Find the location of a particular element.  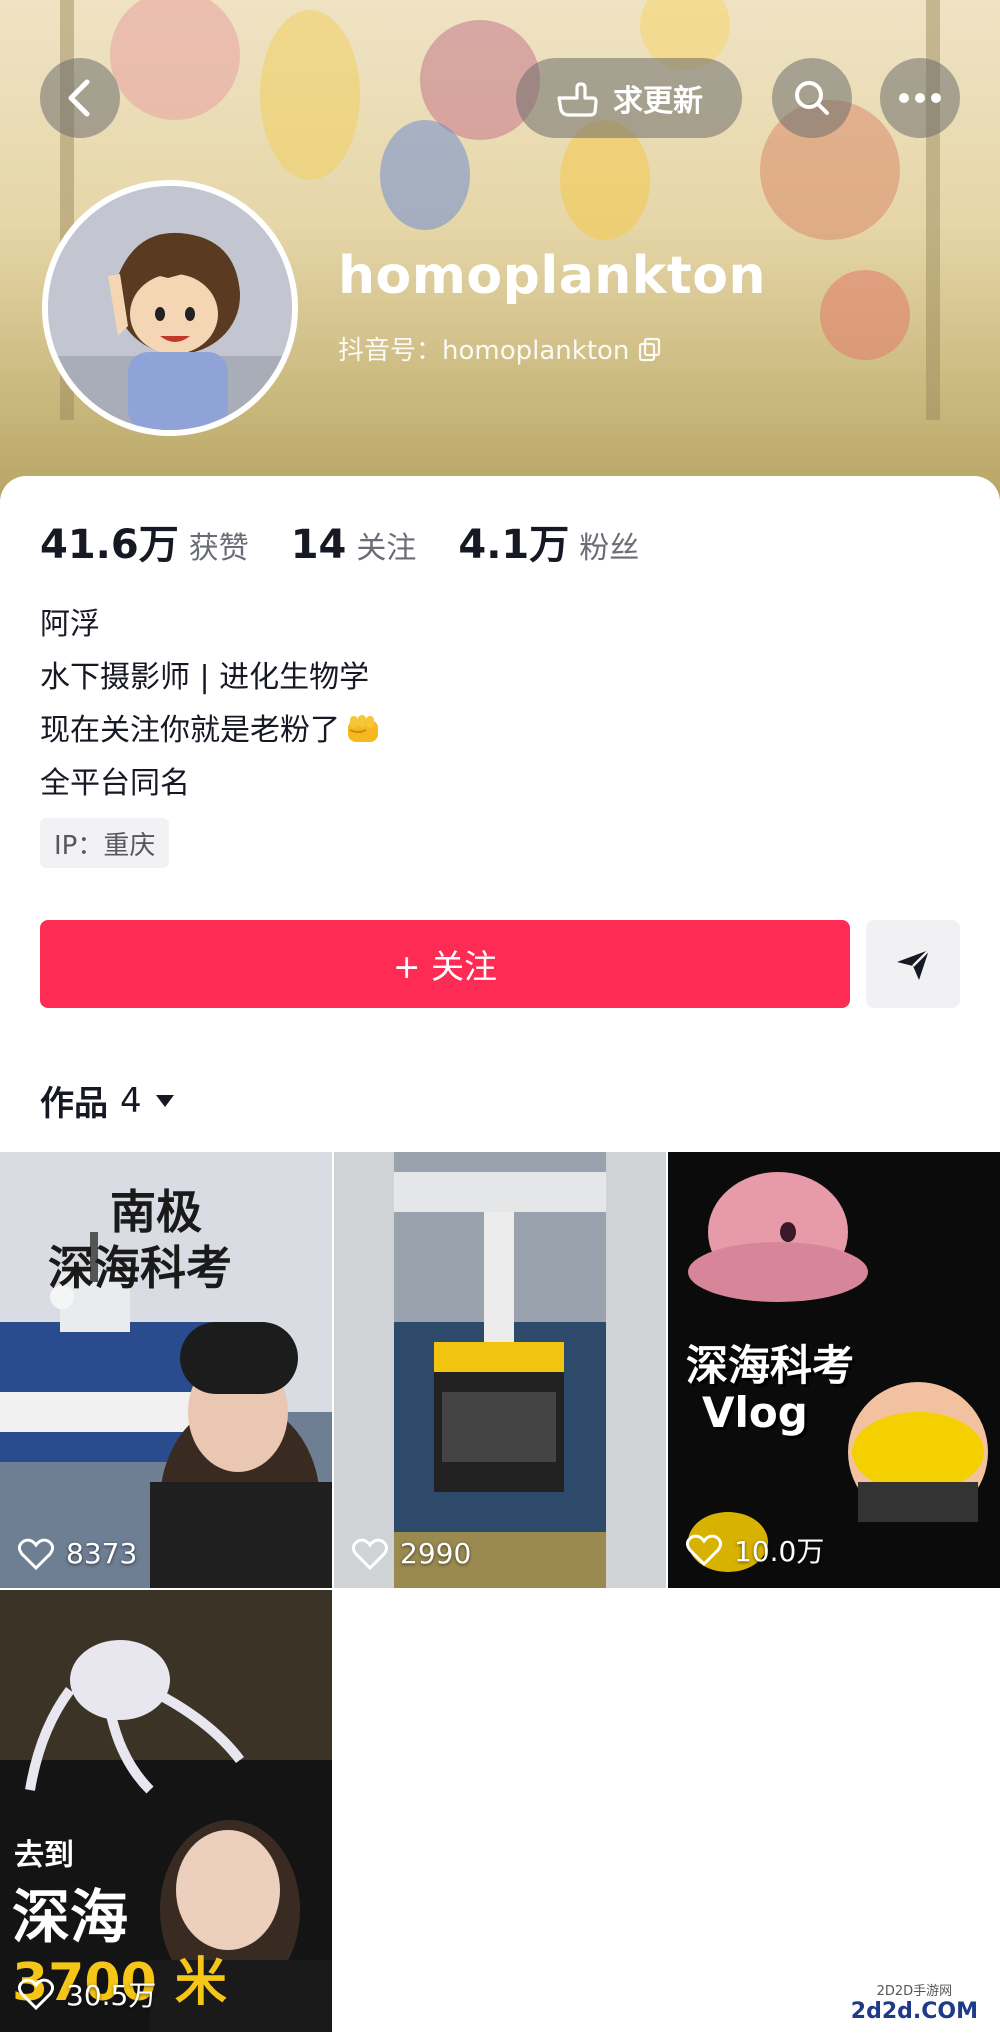

stat-value: 41.6万 is located at coordinates (109, 545).